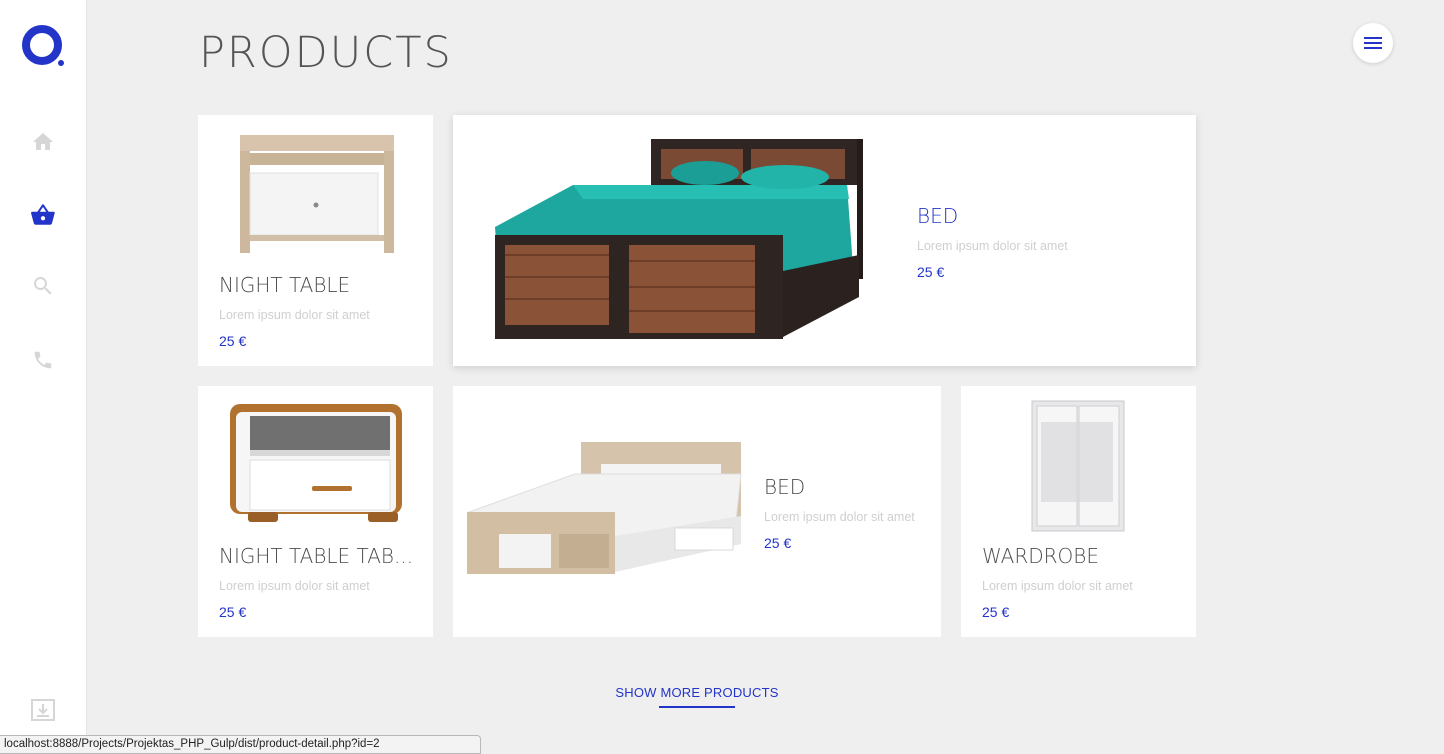 The width and height of the screenshot is (1444, 754). I want to click on sidebar-item-search, so click(43, 286).